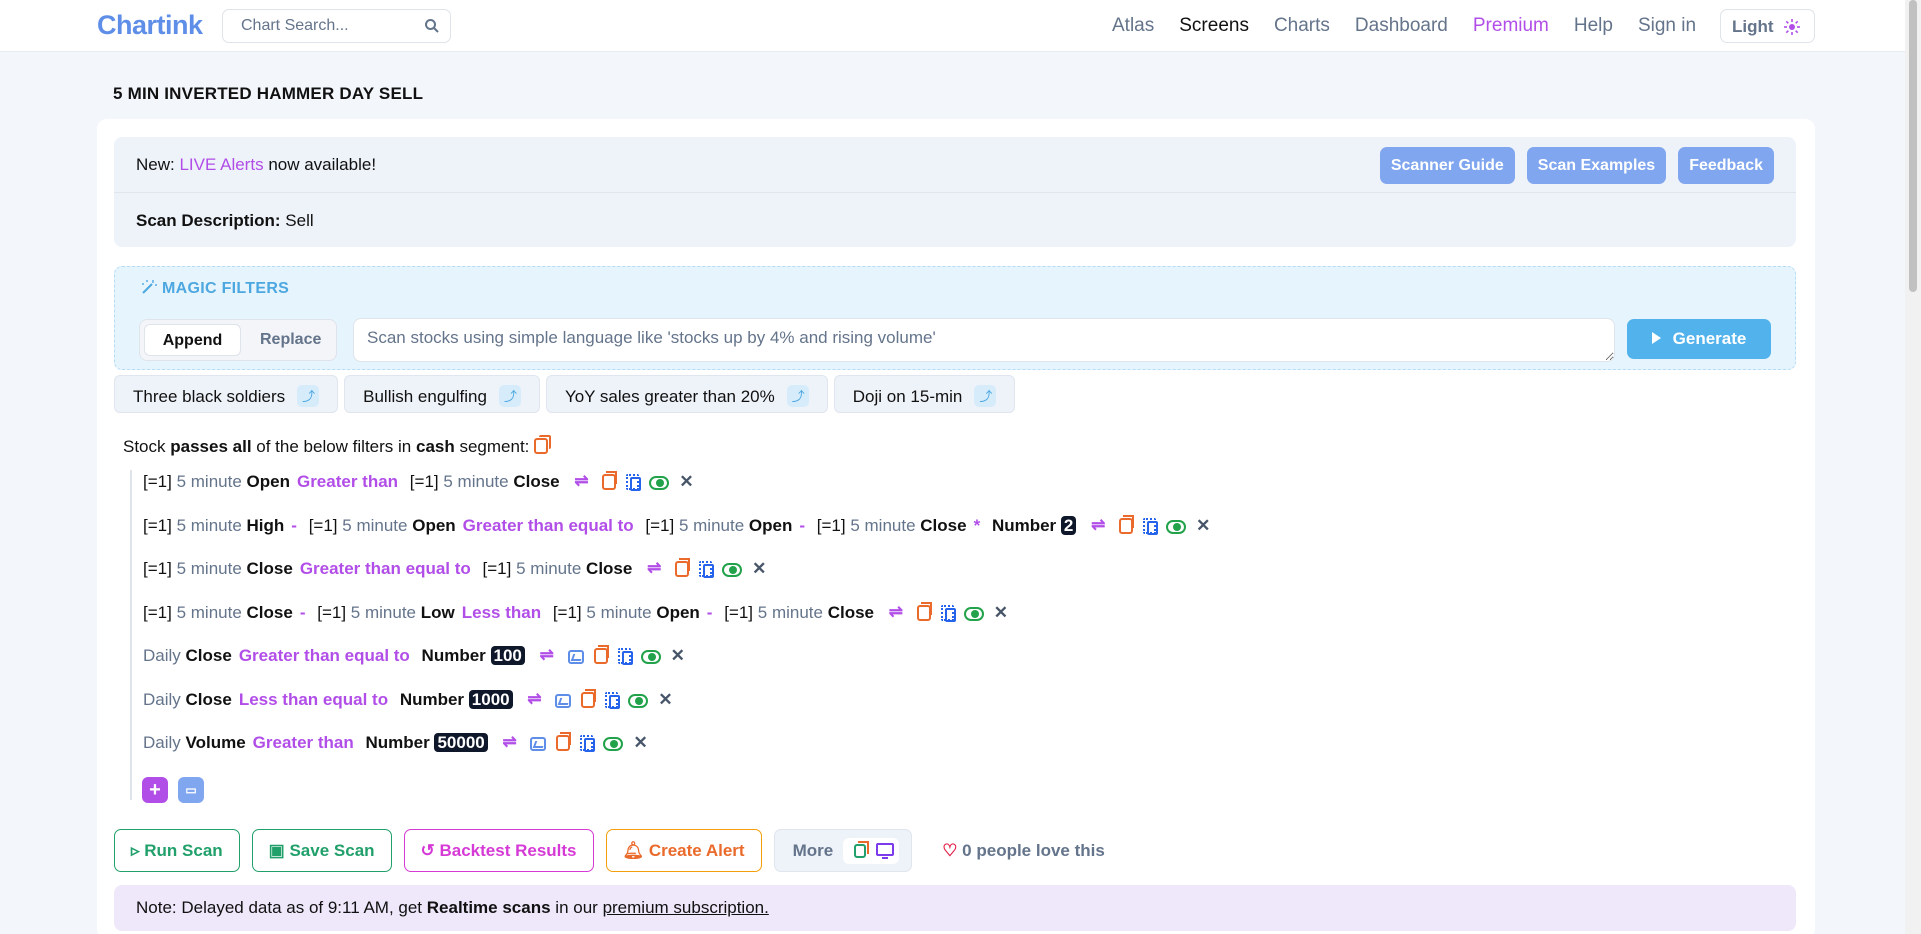 Image resolution: width=1921 pixels, height=934 pixels. What do you see at coordinates (162, 742) in the screenshot?
I see `timeframe-token: Daily` at bounding box center [162, 742].